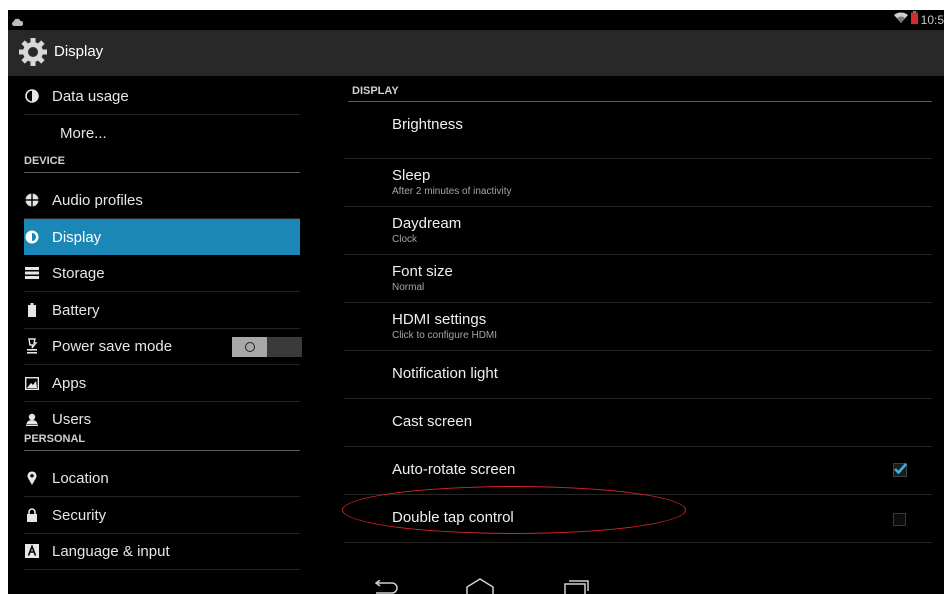 The height and width of the screenshot is (594, 944). Describe the element at coordinates (32, 96) in the screenshot. I see `data-usage-icon` at that location.